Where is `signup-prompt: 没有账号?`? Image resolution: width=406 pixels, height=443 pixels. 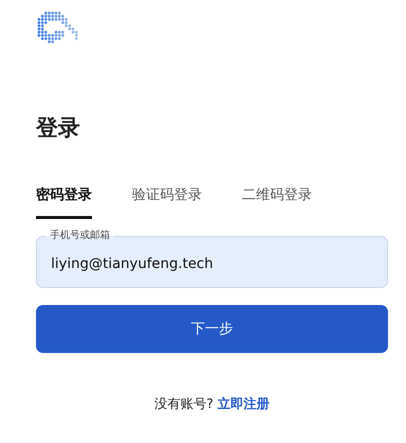
signup-prompt: 没有账号? is located at coordinates (184, 404).